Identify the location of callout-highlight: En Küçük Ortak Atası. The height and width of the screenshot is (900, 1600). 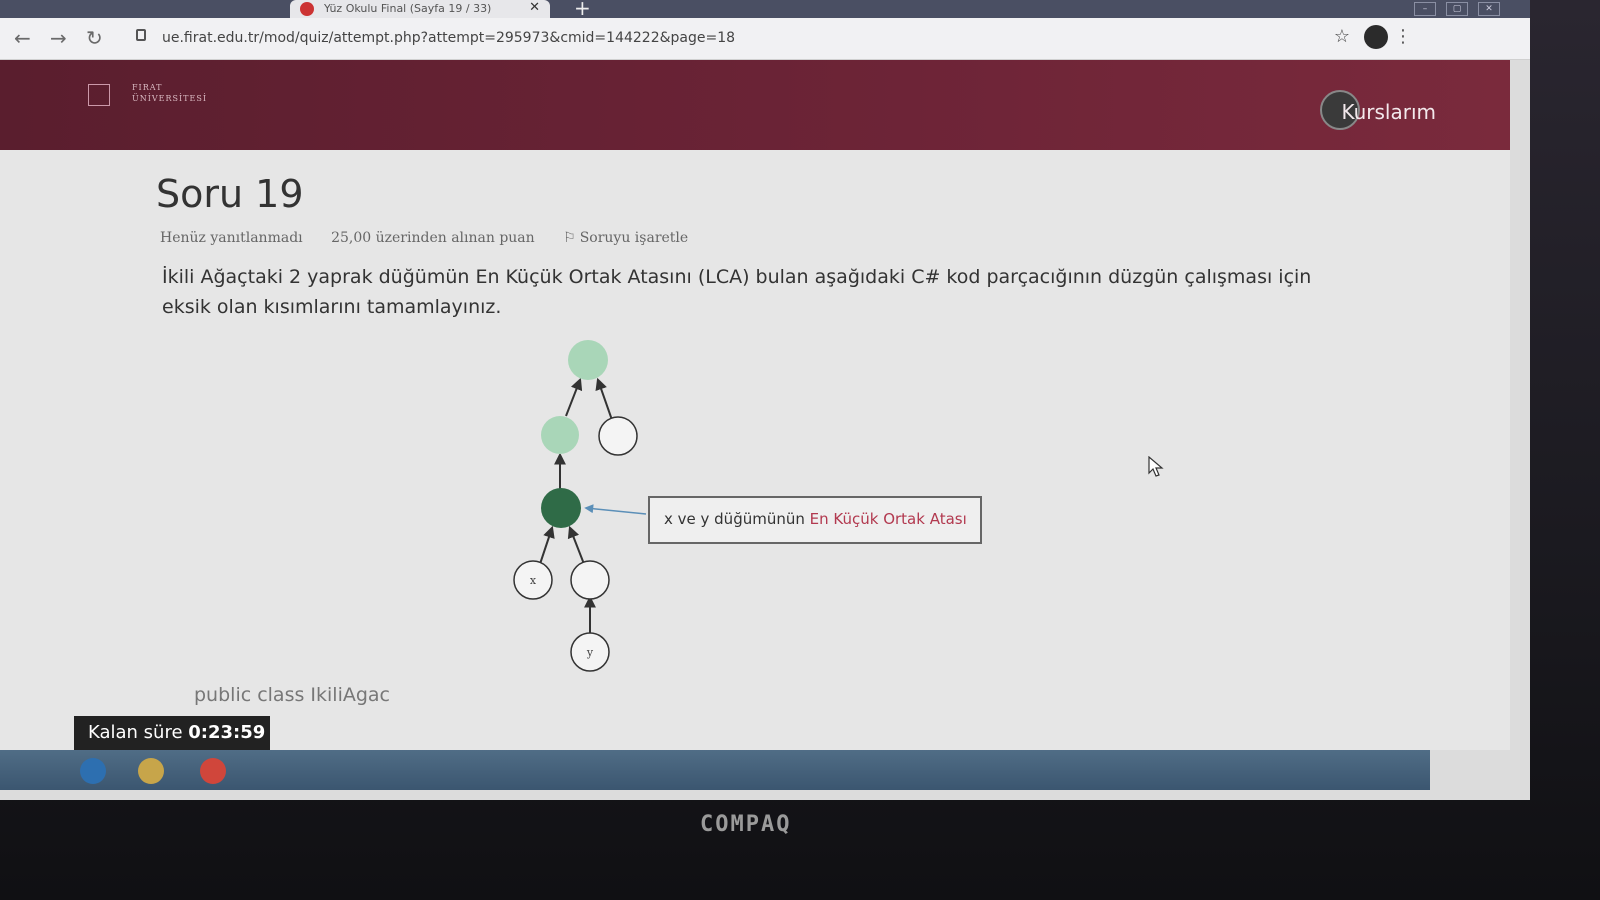
(888, 519).